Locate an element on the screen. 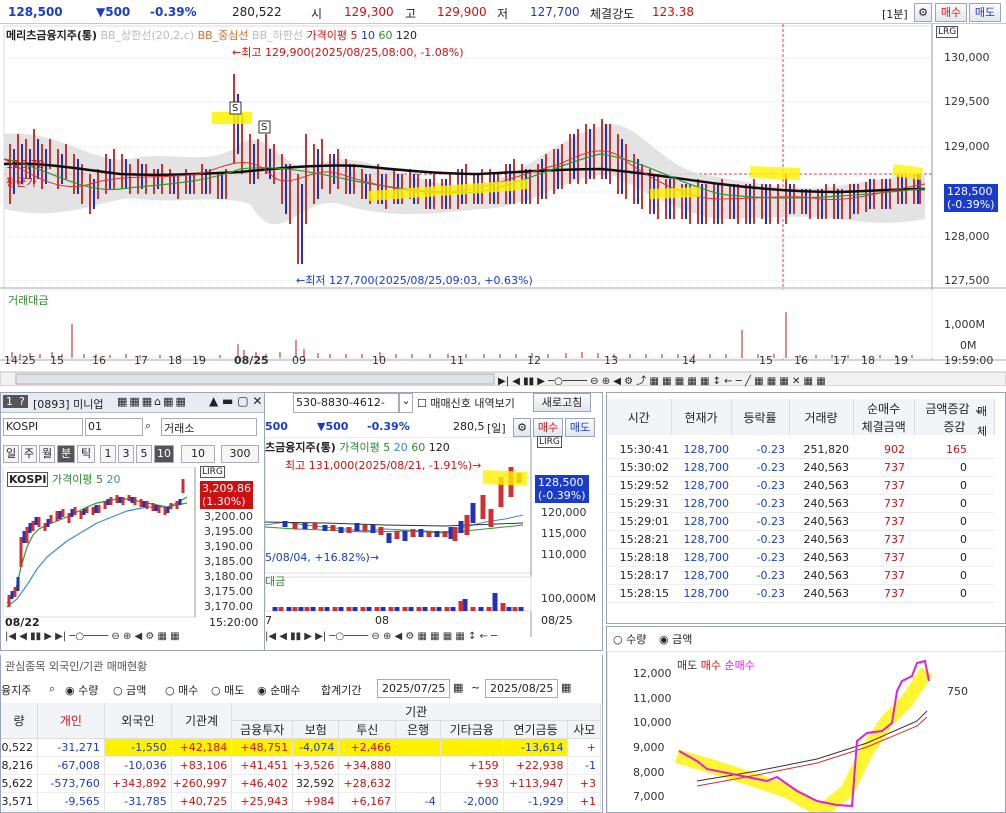 The height and width of the screenshot is (813, 1006). mini-tool-icons: ▦▦▦⌂▦▦ is located at coordinates (152, 401).